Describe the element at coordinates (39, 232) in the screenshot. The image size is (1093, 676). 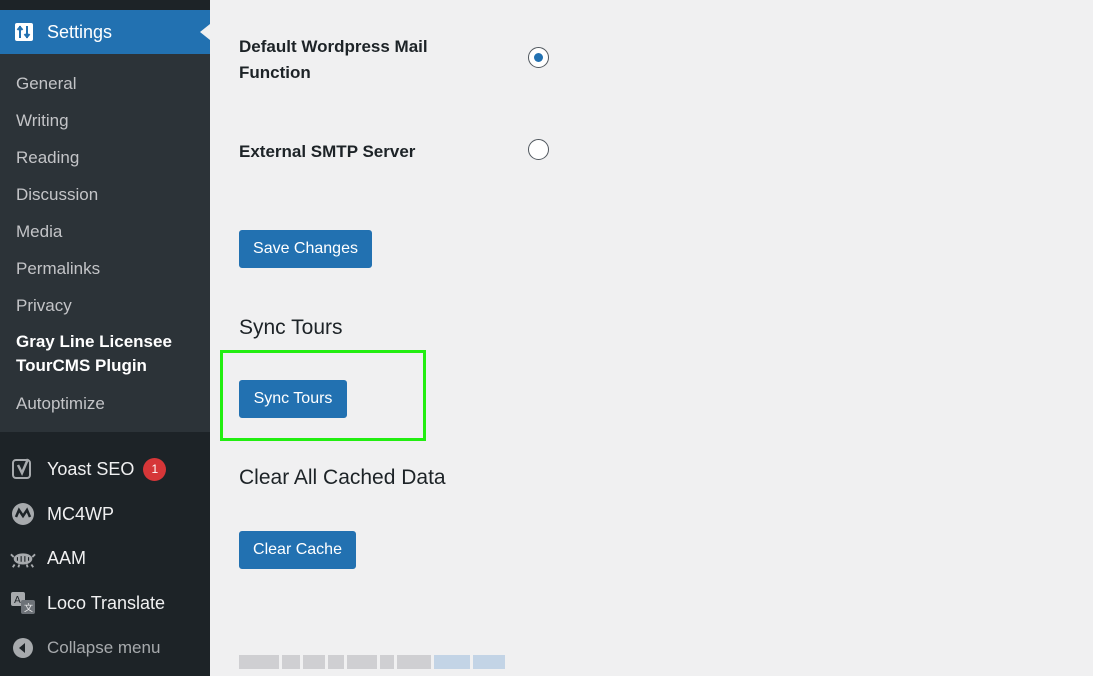
I see `submenu-item-media: Media` at that location.